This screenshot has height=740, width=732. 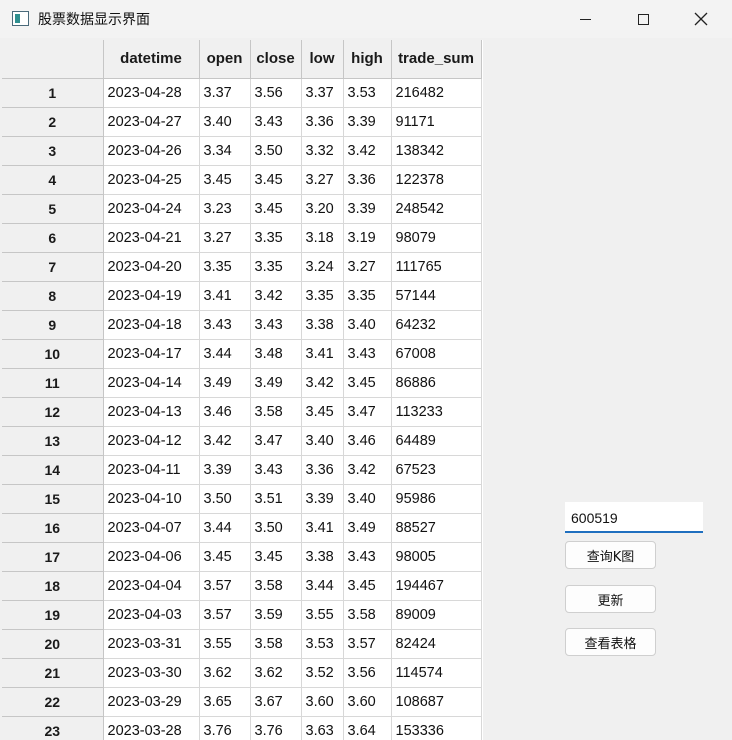 What do you see at coordinates (436, 354) in the screenshot?
I see `table-cell-trade-sum: 67008` at bounding box center [436, 354].